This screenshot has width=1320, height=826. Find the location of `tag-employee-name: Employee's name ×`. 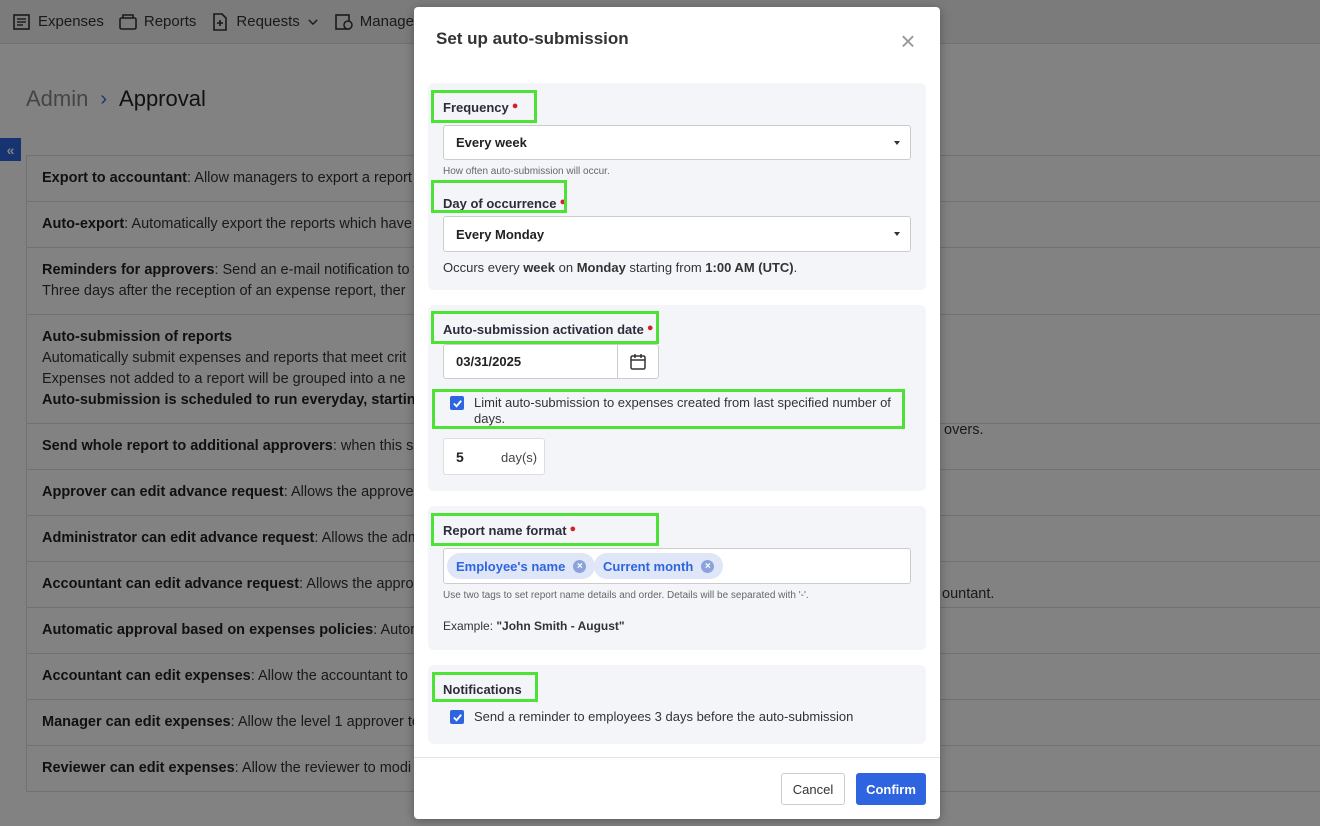

tag-employee-name: Employee's name × is located at coordinates (521, 566).